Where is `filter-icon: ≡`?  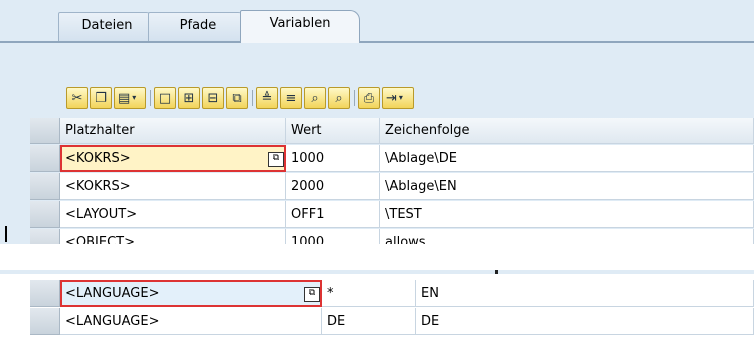
filter-icon: ≡ is located at coordinates (291, 98).